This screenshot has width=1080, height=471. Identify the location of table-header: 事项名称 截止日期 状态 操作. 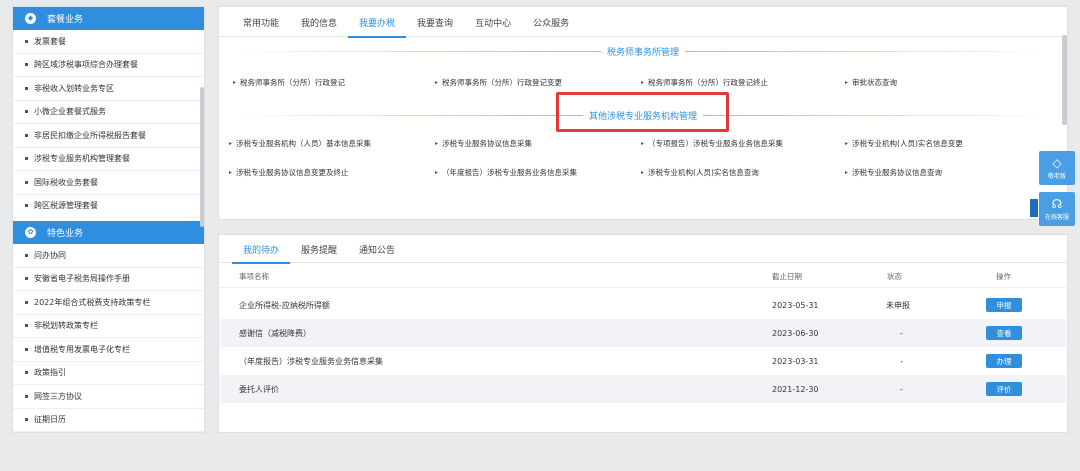
(643, 277).